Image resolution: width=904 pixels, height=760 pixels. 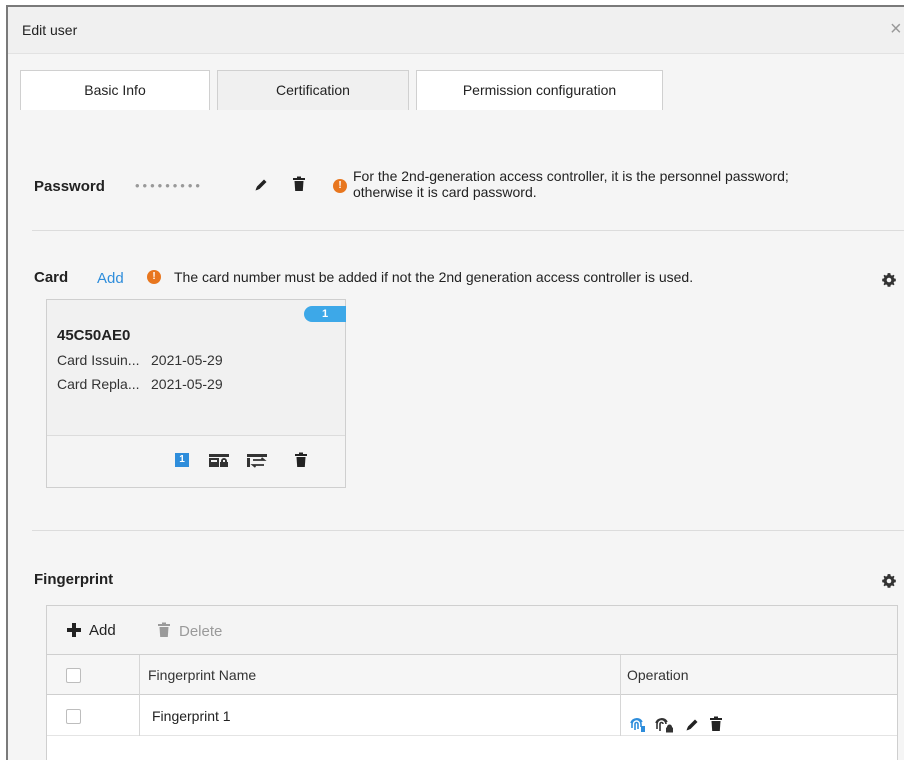 I want to click on delete-fingerprint-button: Delete, so click(x=189, y=631).